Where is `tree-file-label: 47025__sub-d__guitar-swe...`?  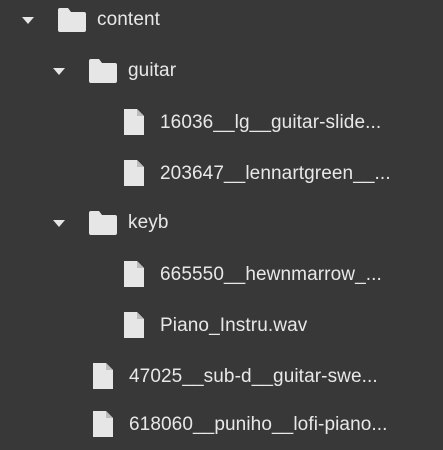
tree-file-label: 47025__sub-d__guitar-swe... is located at coordinates (253, 376).